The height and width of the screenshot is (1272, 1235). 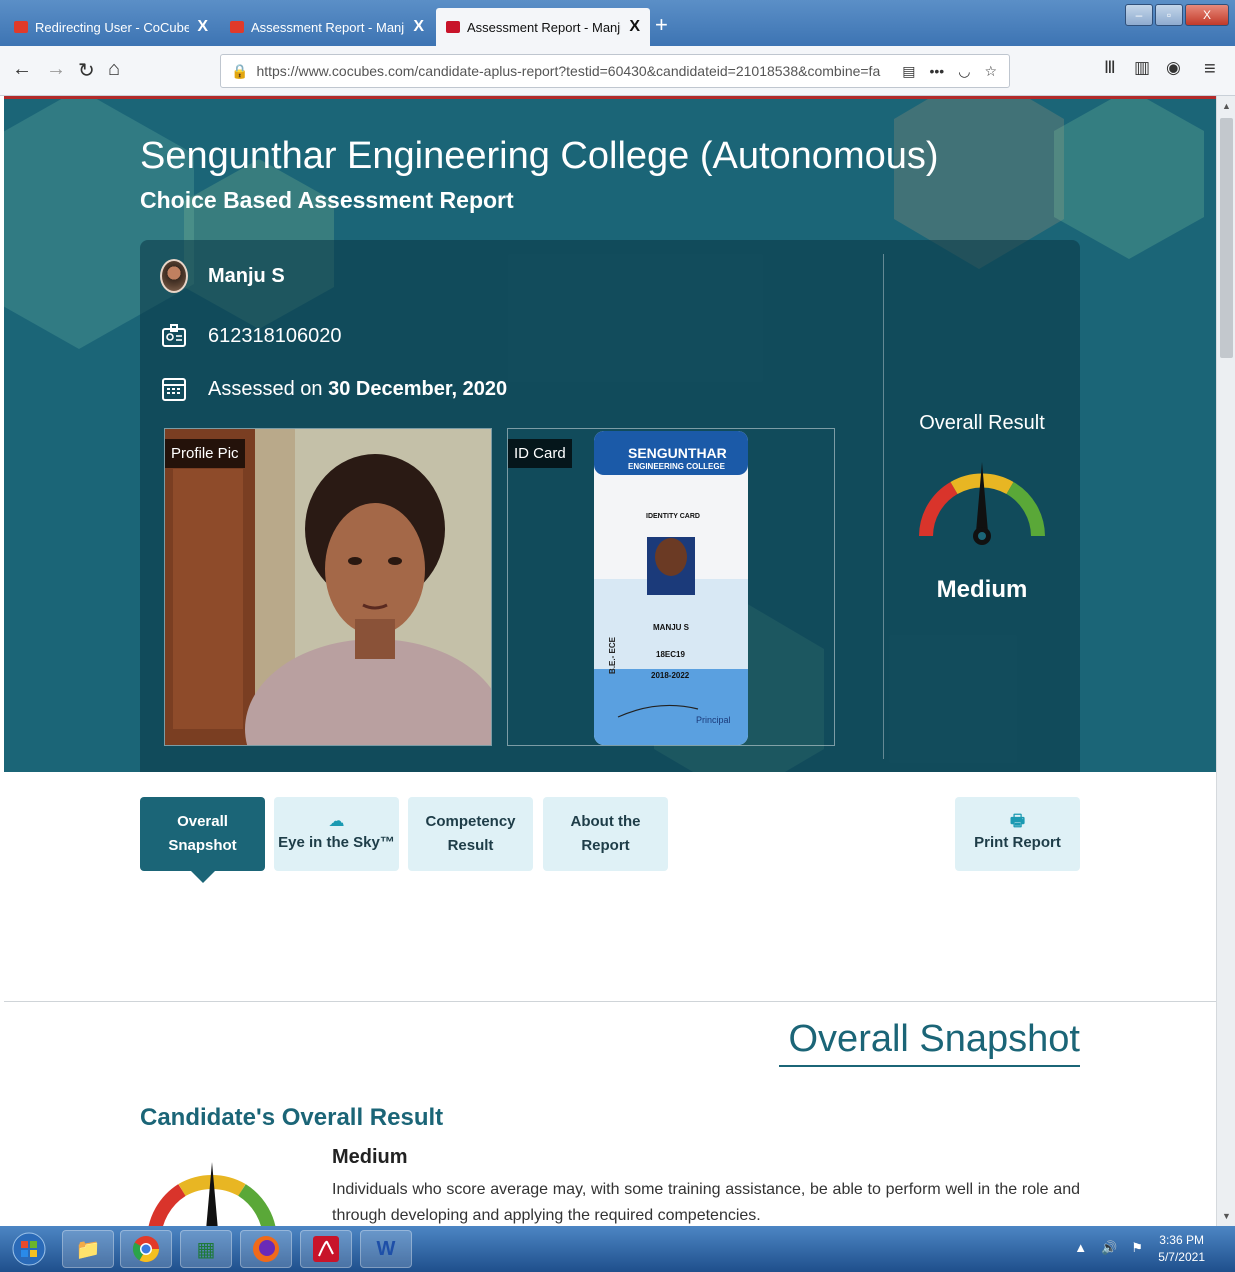 I want to click on candidate-name: Manju S, so click(x=246, y=275).